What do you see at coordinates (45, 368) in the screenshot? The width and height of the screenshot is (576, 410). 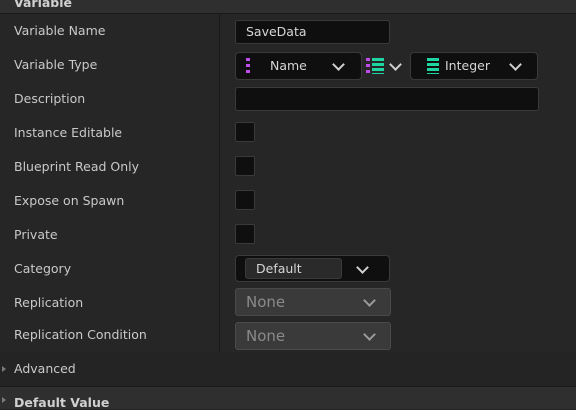 I see `advanced-label: Advanced` at bounding box center [45, 368].